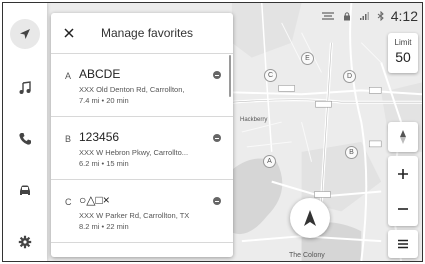 Image resolution: width=425 pixels, height=264 pixels. I want to click on zoom-control, so click(403, 191).